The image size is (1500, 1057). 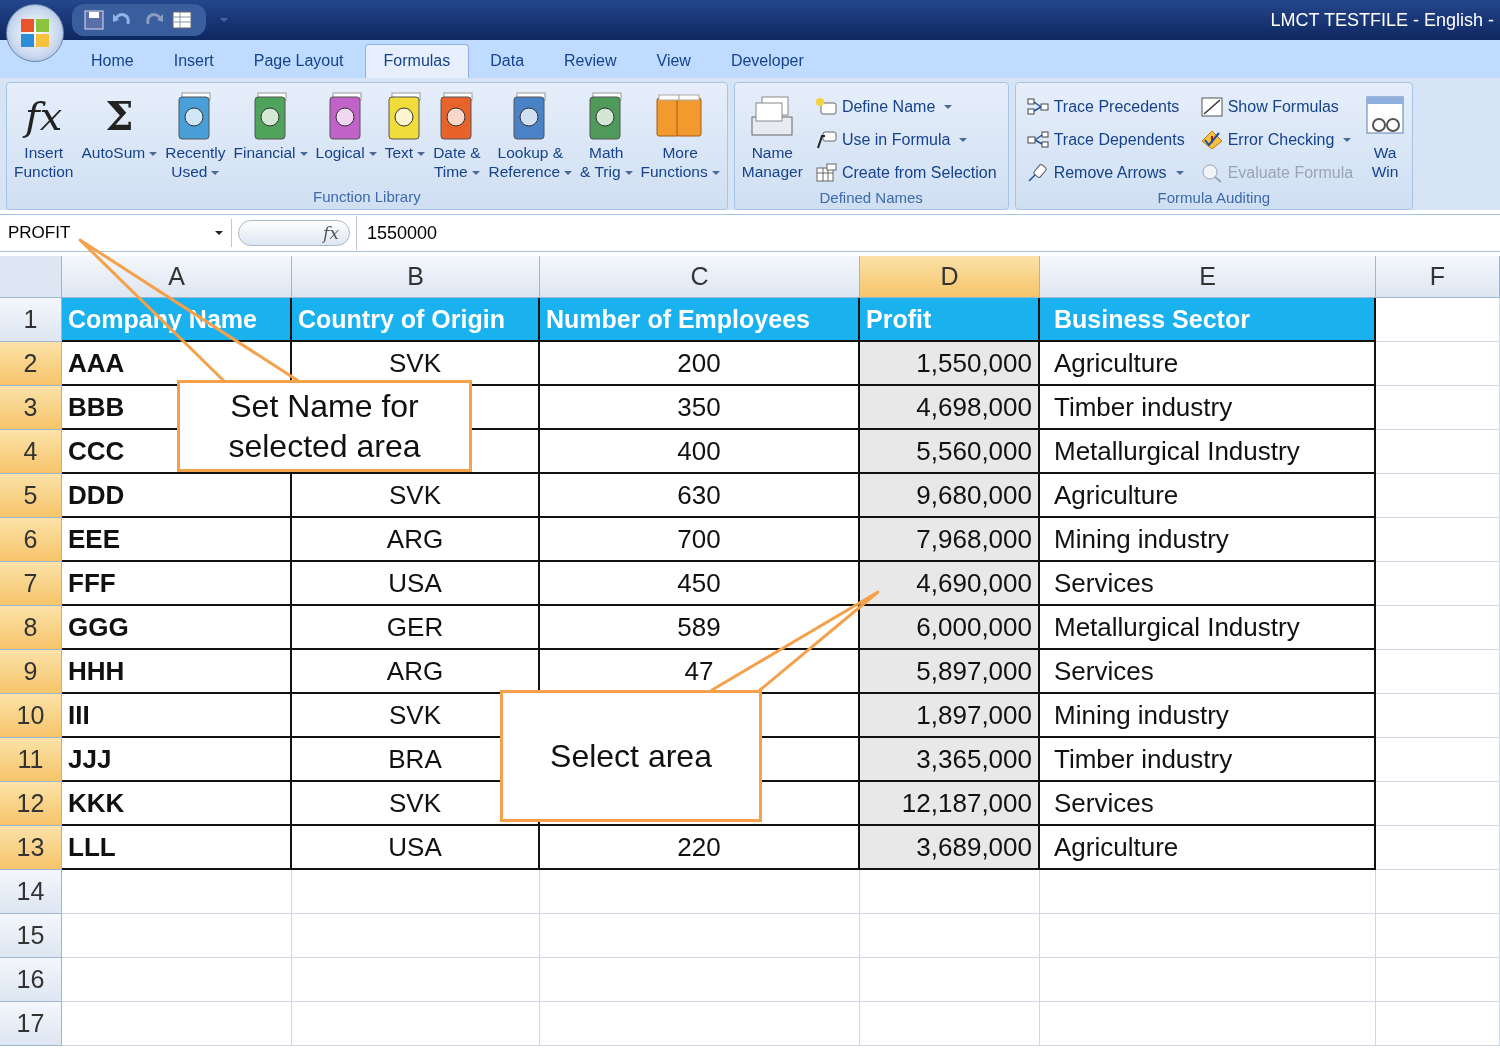 I want to click on ribbon-button: Σ AutoSum, so click(x=119, y=125).